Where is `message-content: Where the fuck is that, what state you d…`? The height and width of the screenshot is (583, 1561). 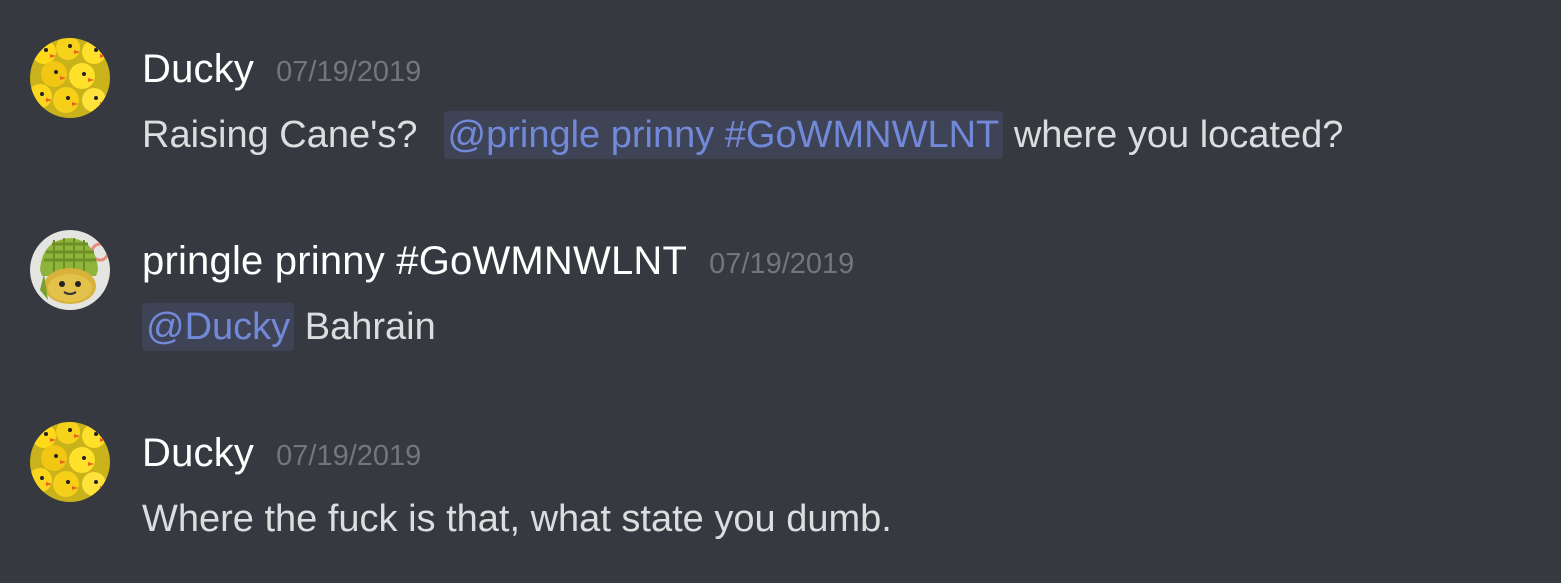 message-content: Where the fuck is that, what state you d… is located at coordinates (517, 519).